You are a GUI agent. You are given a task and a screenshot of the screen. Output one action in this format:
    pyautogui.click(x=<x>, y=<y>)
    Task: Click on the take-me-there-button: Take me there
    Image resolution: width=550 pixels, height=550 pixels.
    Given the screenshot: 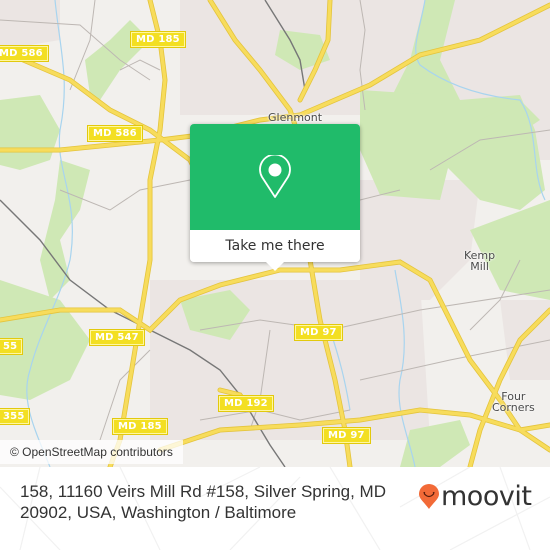 What is the action you would take?
    pyautogui.click(x=275, y=246)
    